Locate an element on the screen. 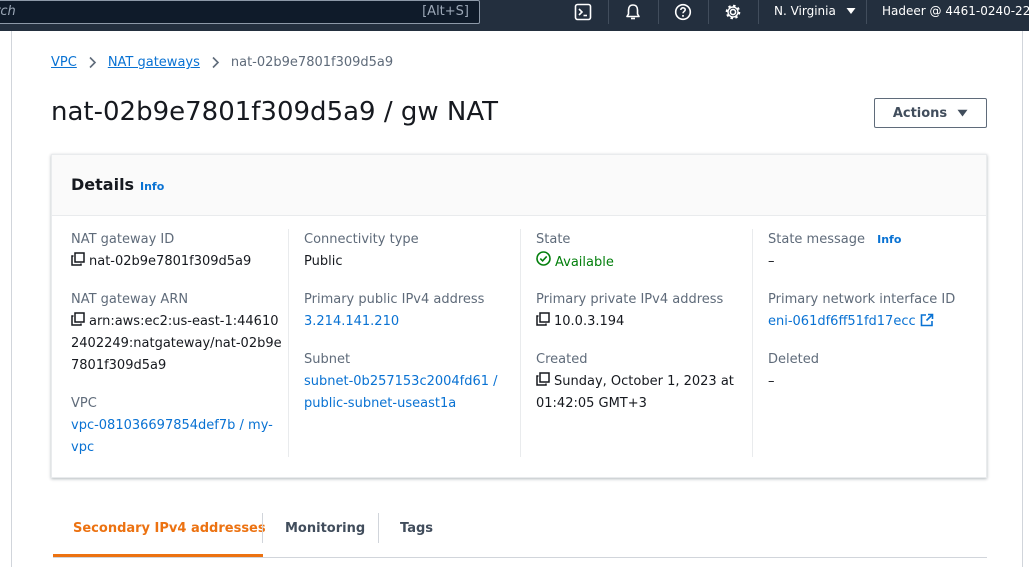  nat-gateway-id-value: nat-02b9e7801f309d5a9 is located at coordinates (170, 261).